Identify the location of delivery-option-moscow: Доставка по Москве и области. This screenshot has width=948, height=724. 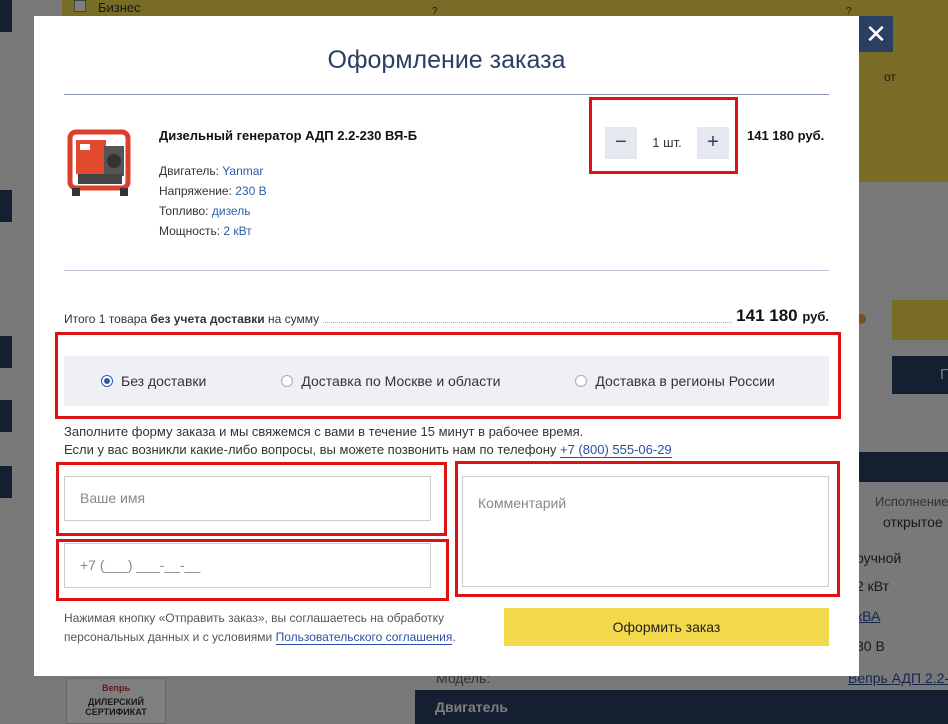
(390, 381).